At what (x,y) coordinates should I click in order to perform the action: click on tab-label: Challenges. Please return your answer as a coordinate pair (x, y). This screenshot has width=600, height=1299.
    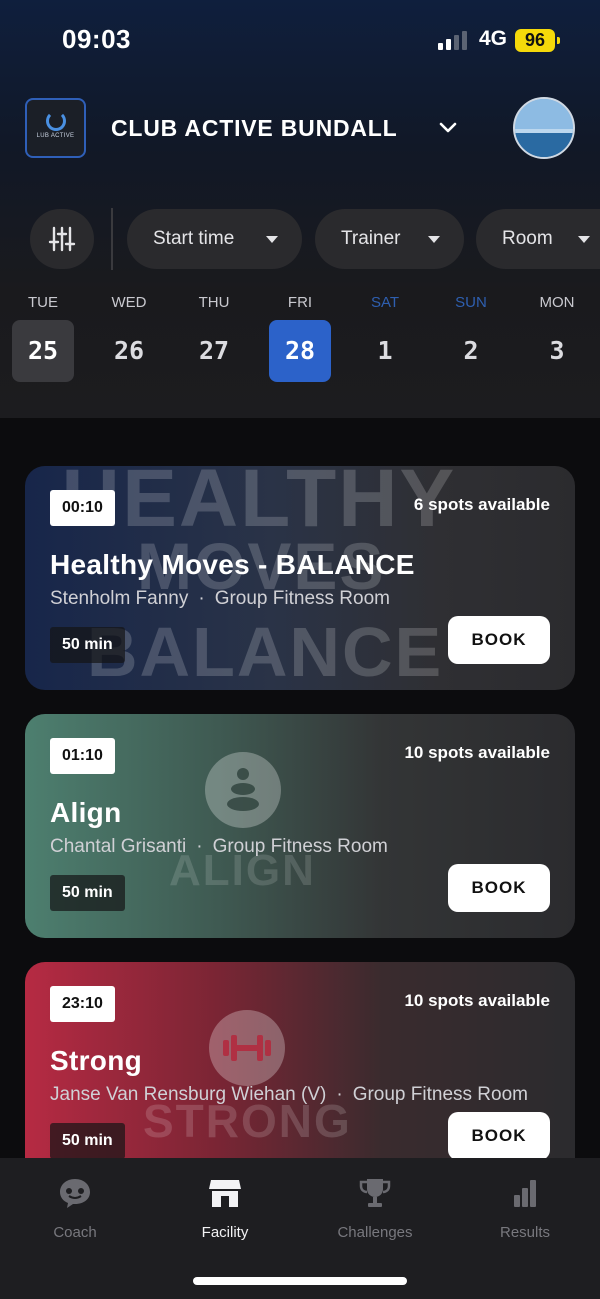
    Looking at the image, I should click on (375, 1232).